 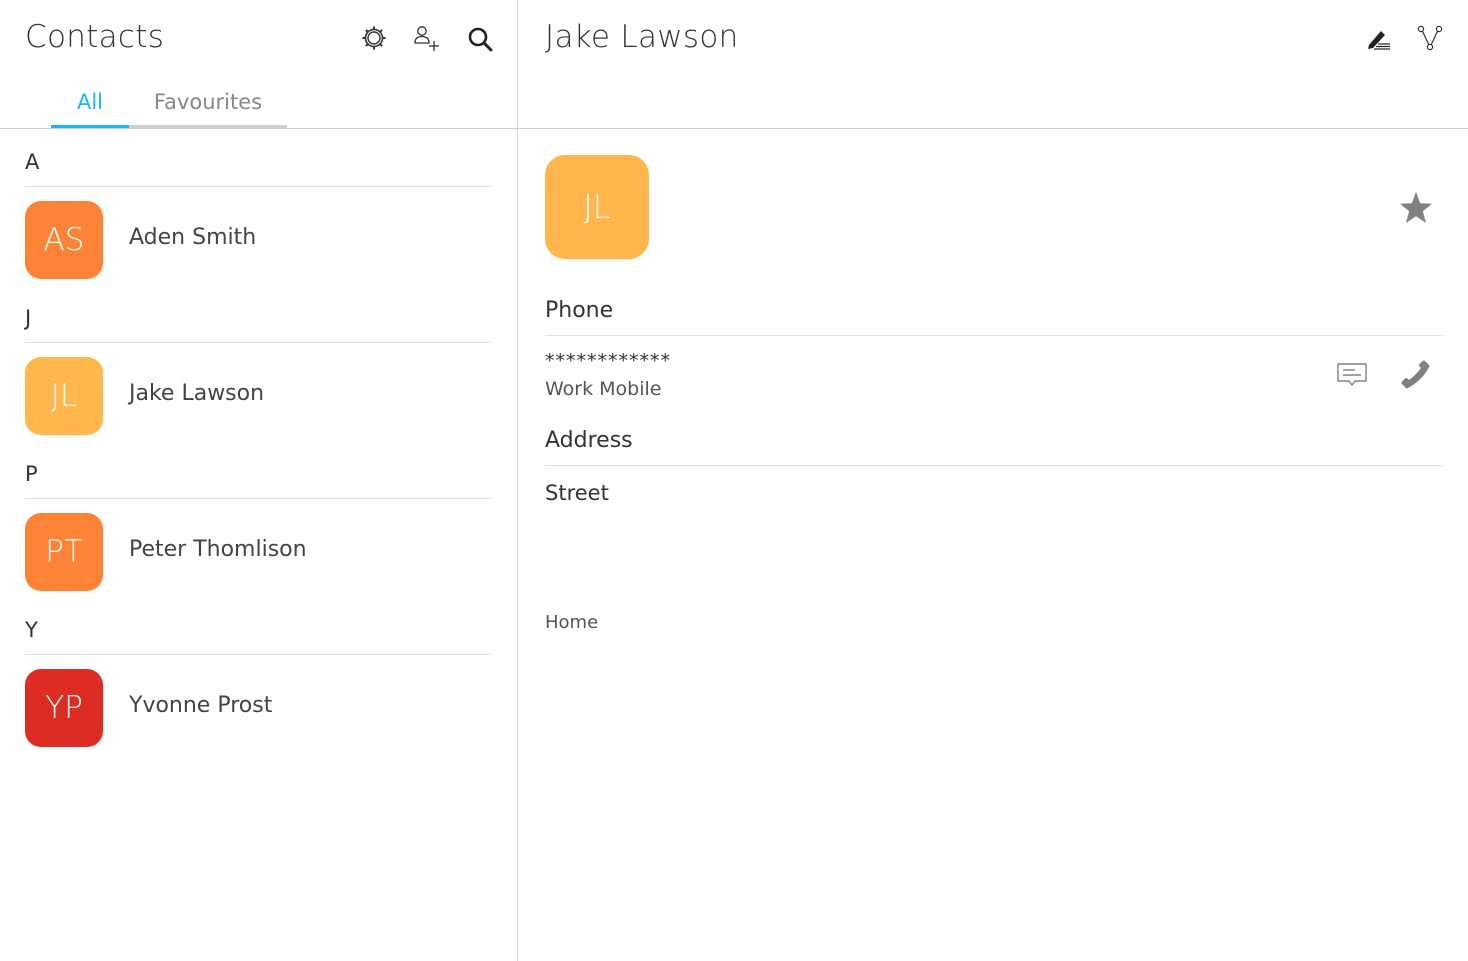 I want to click on message-icon, so click(x=1352, y=375).